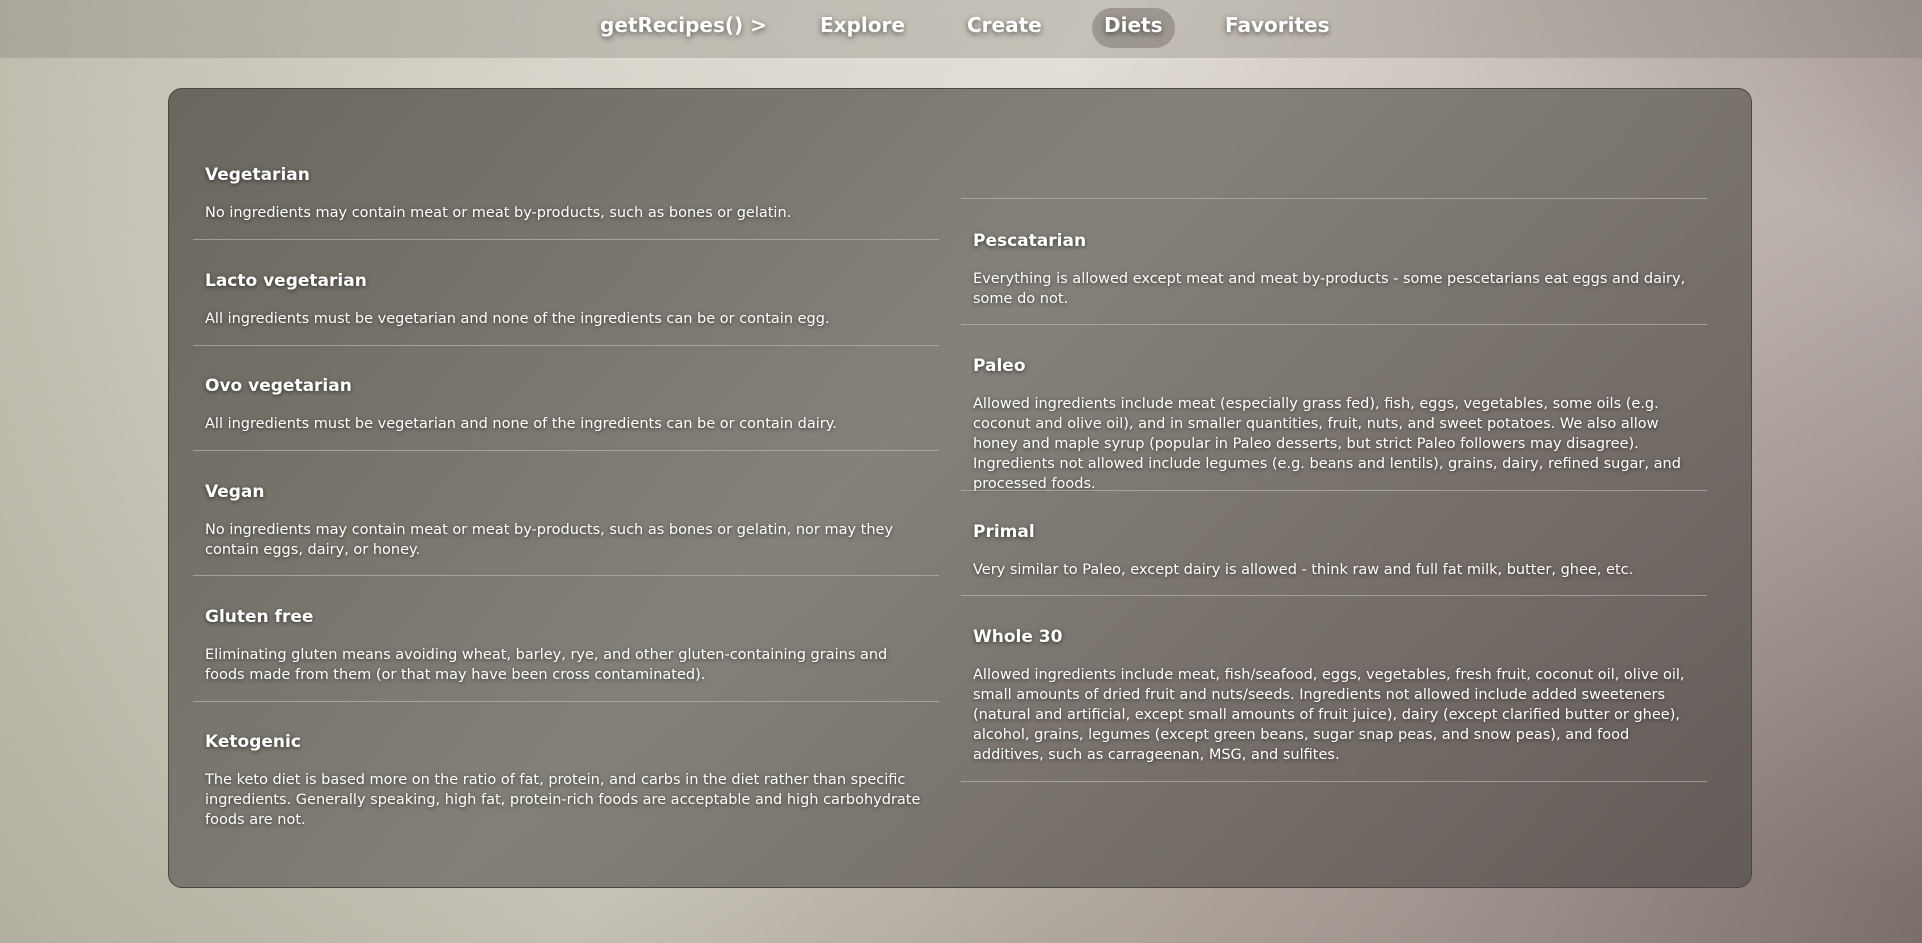 This screenshot has width=1922, height=943. Describe the element at coordinates (999, 366) in the screenshot. I see `diet-title: Paleo` at that location.